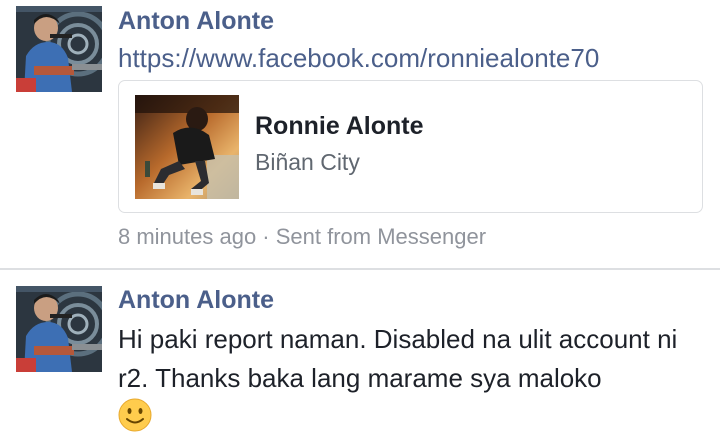 The width and height of the screenshot is (720, 440). Describe the element at coordinates (339, 126) in the screenshot. I see `link-preview-title: Ronnie Alonte` at that location.